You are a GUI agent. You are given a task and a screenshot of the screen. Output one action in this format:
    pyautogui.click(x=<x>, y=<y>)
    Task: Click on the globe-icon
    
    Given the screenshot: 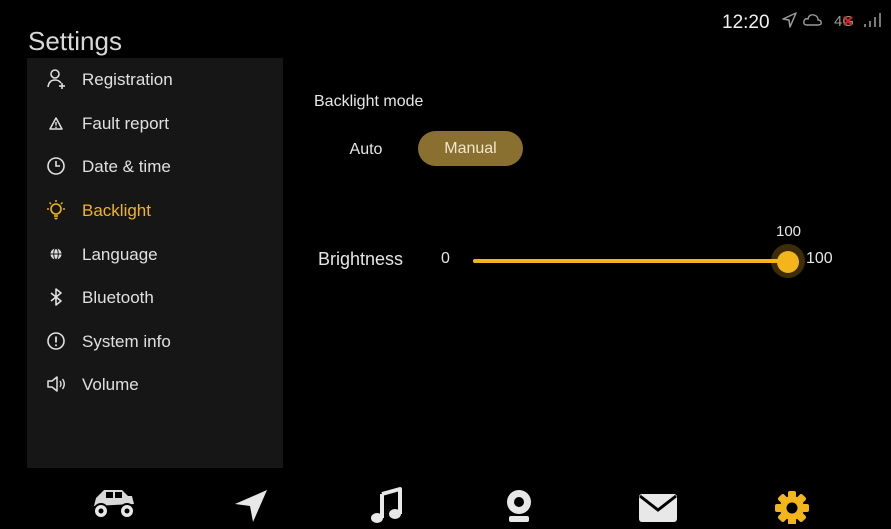 What is the action you would take?
    pyautogui.click(x=56, y=254)
    